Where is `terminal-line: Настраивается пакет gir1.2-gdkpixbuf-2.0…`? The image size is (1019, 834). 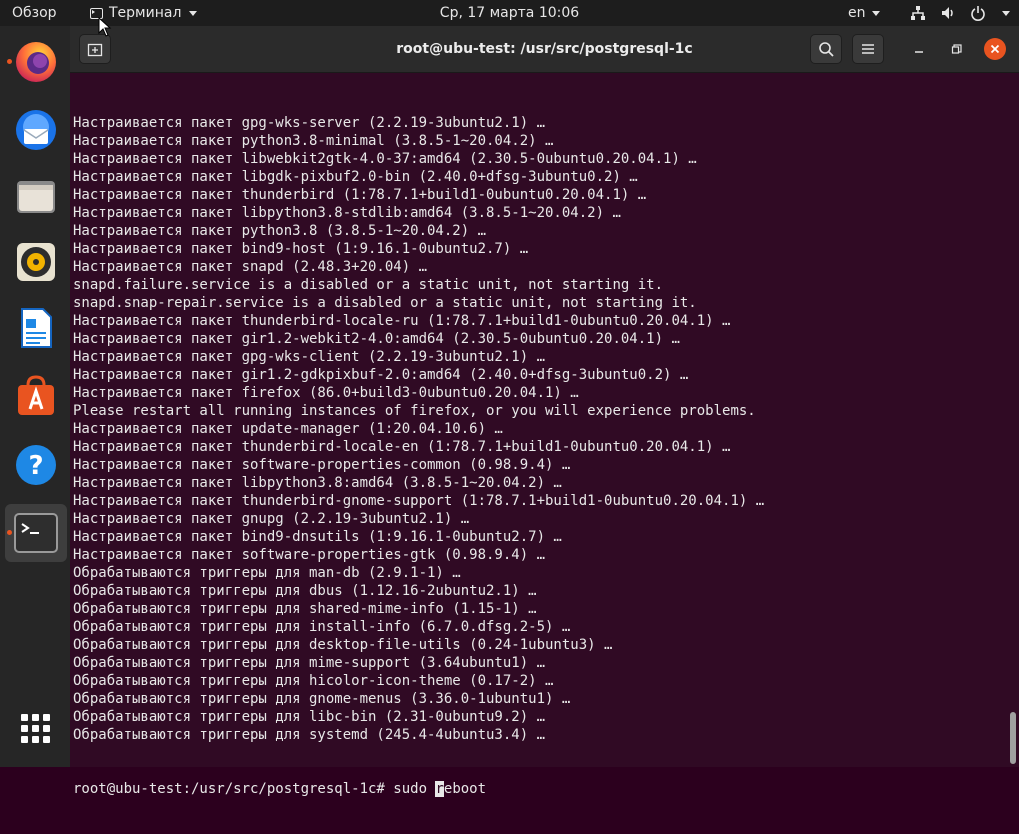 terminal-line: Настраивается пакет gir1.2-gdkpixbuf-2.0… is located at coordinates (381, 375).